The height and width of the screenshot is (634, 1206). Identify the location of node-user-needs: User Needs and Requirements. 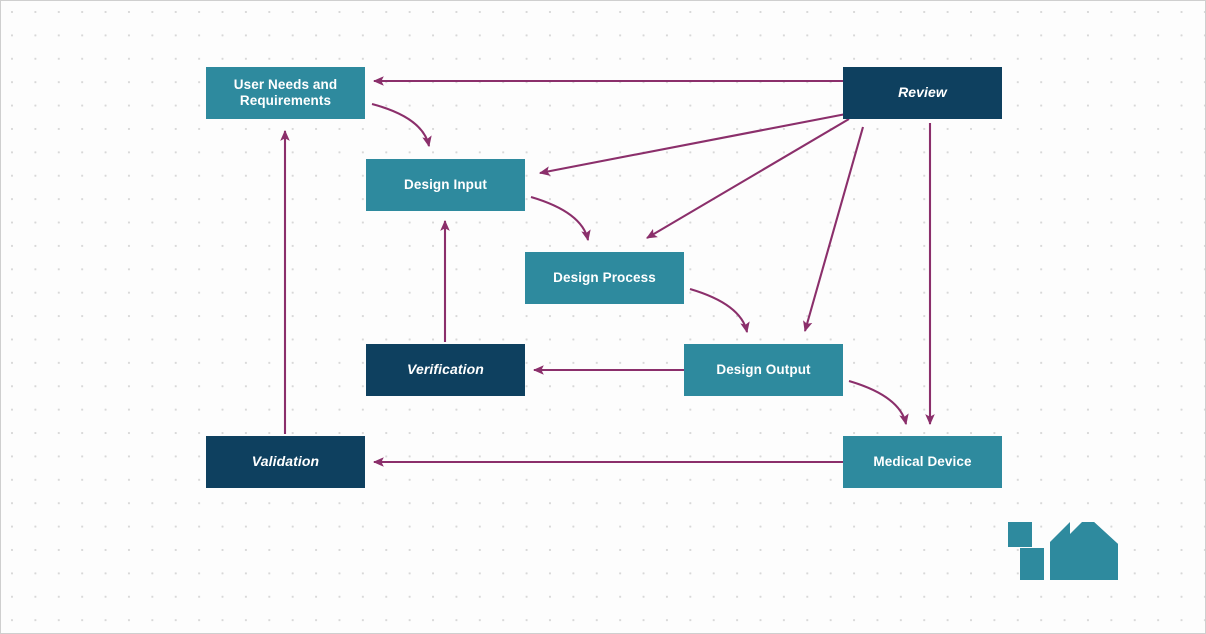
(285, 93).